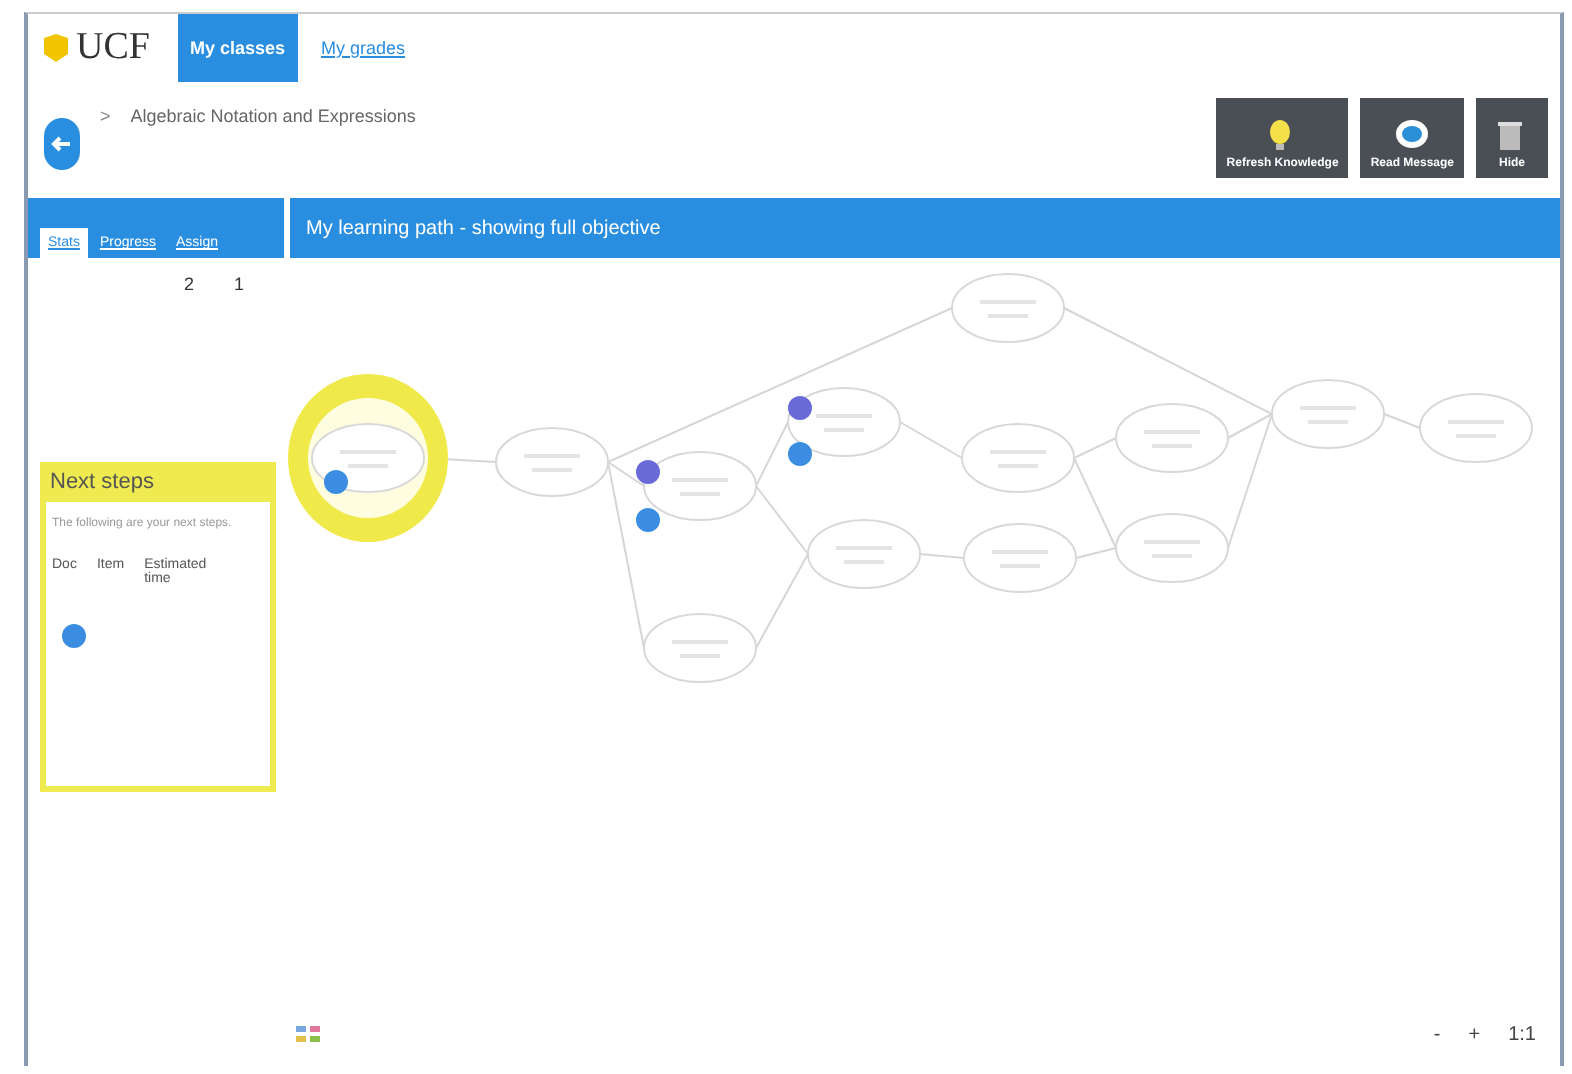 This screenshot has width=1572, height=1074. What do you see at coordinates (74, 636) in the screenshot?
I see `status-dot-icon` at bounding box center [74, 636].